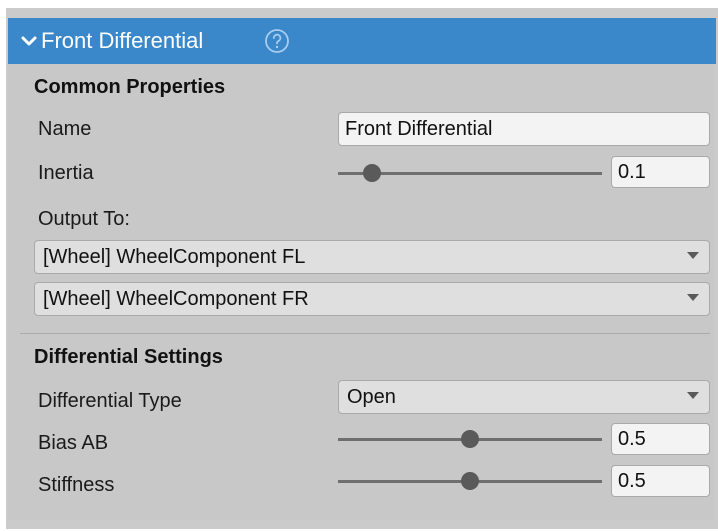 This screenshot has height=531, width=718. What do you see at coordinates (130, 87) in the screenshot?
I see `common-properties-heading: Common Properties` at bounding box center [130, 87].